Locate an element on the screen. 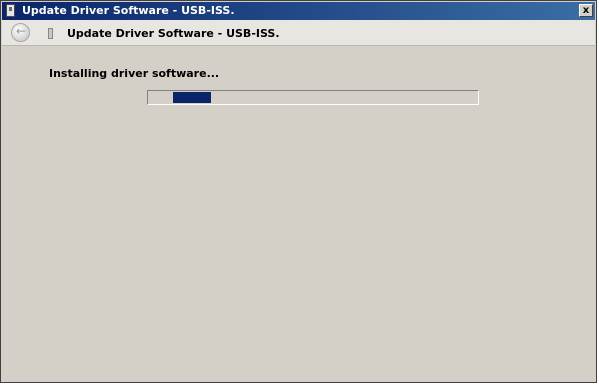 The width and height of the screenshot is (599, 392). page-title: Update Driver Software - USB-ISS. is located at coordinates (173, 33).